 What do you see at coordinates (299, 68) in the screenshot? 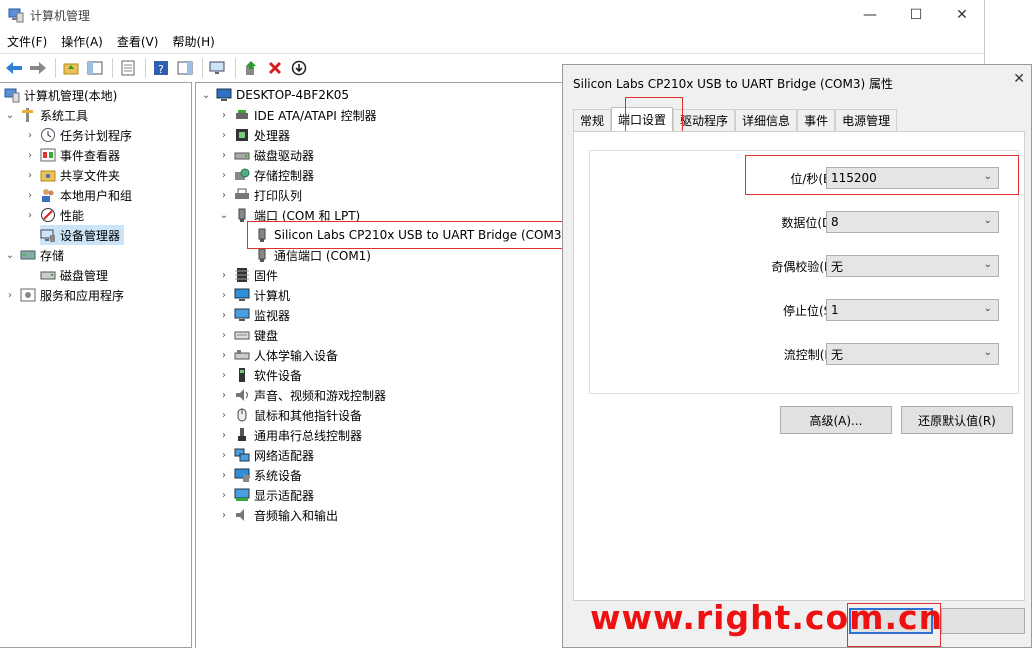
I see `disable-device-icon` at bounding box center [299, 68].